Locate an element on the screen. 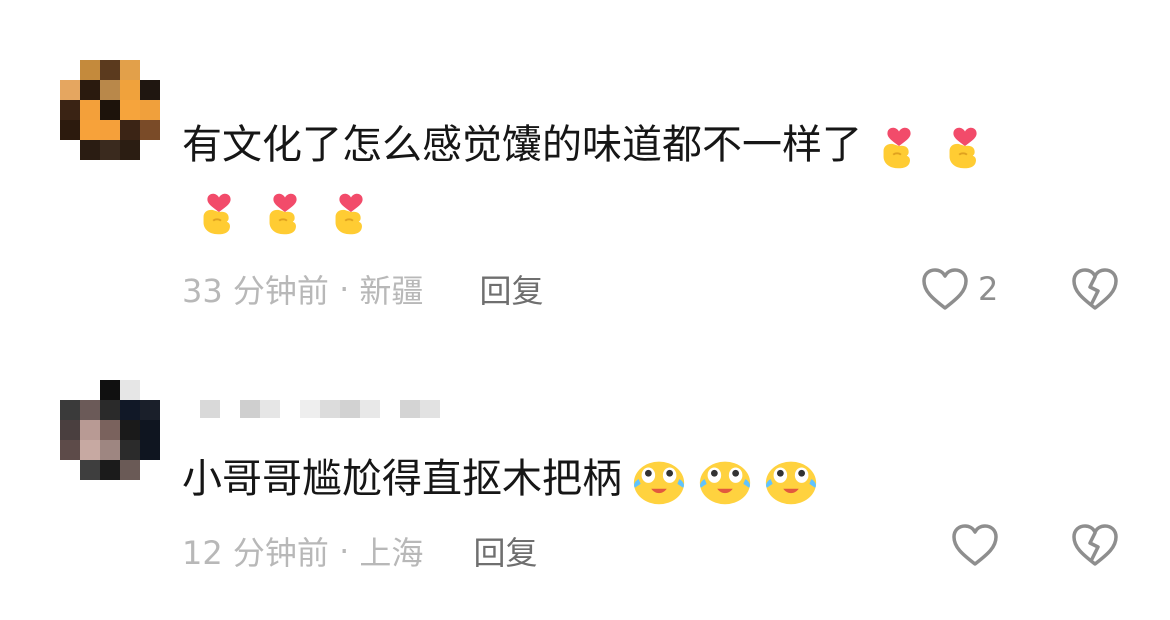 The height and width of the screenshot is (620, 1170). comment-body: 小哥哥尴尬得直抠木把柄 is located at coordinates (402, 479).